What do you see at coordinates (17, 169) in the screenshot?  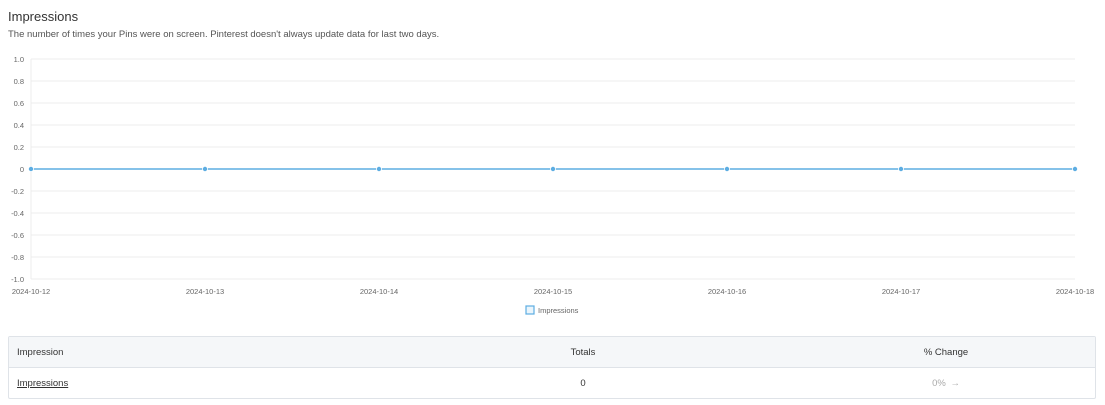 I see `y-axis-labels: 1.0 0.8 0.6 0.4 0.2 0 -0.2 -0.4 -0.6 -0.8 -1.0` at bounding box center [17, 169].